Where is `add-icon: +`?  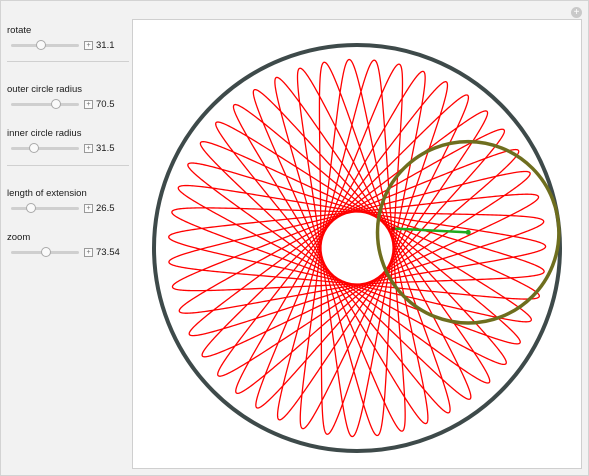
add-icon: + is located at coordinates (576, 12).